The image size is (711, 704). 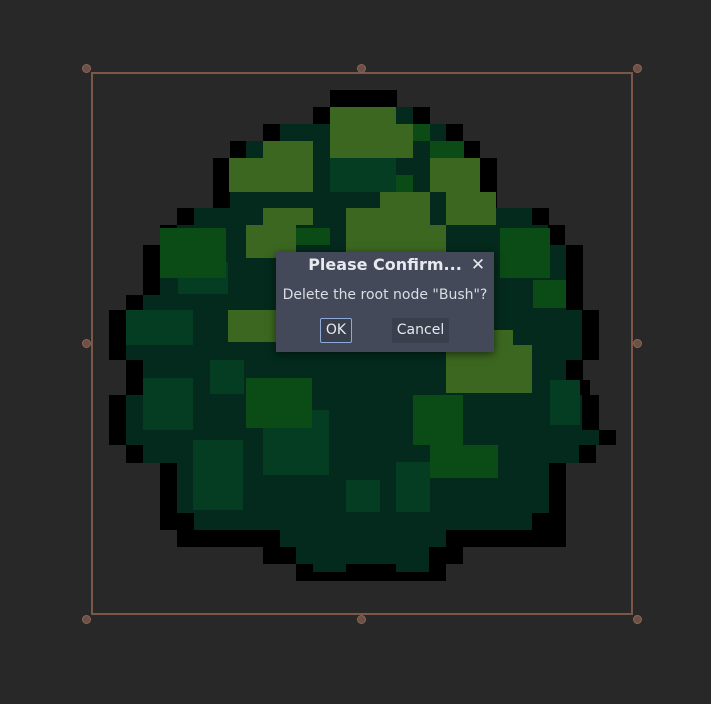 What do you see at coordinates (420, 330) in the screenshot?
I see `cancel-button: Cancel` at bounding box center [420, 330].